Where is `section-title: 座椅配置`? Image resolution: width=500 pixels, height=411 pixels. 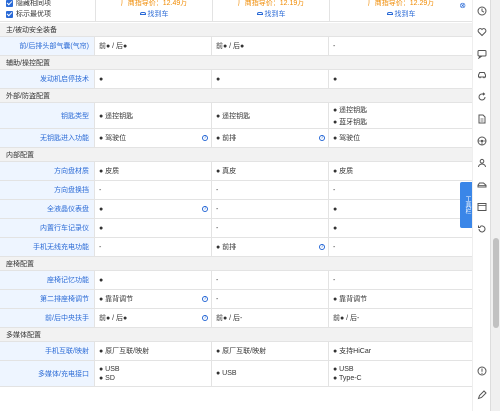 section-title: 座椅配置 is located at coordinates (20, 264).